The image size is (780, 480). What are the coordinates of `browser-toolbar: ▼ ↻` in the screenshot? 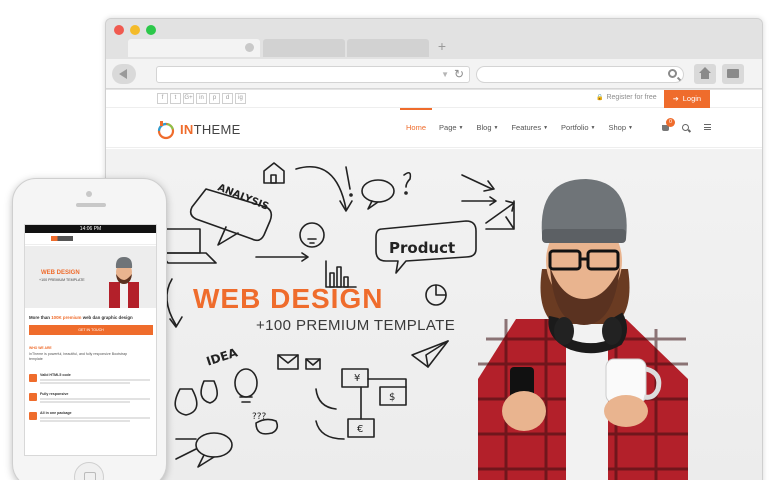 It's located at (434, 74).